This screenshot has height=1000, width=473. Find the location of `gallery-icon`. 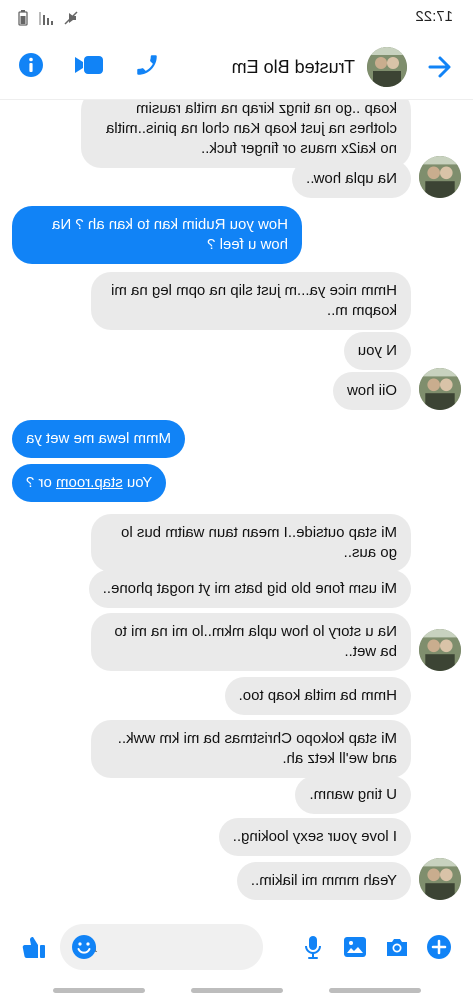

gallery-icon is located at coordinates (355, 947).